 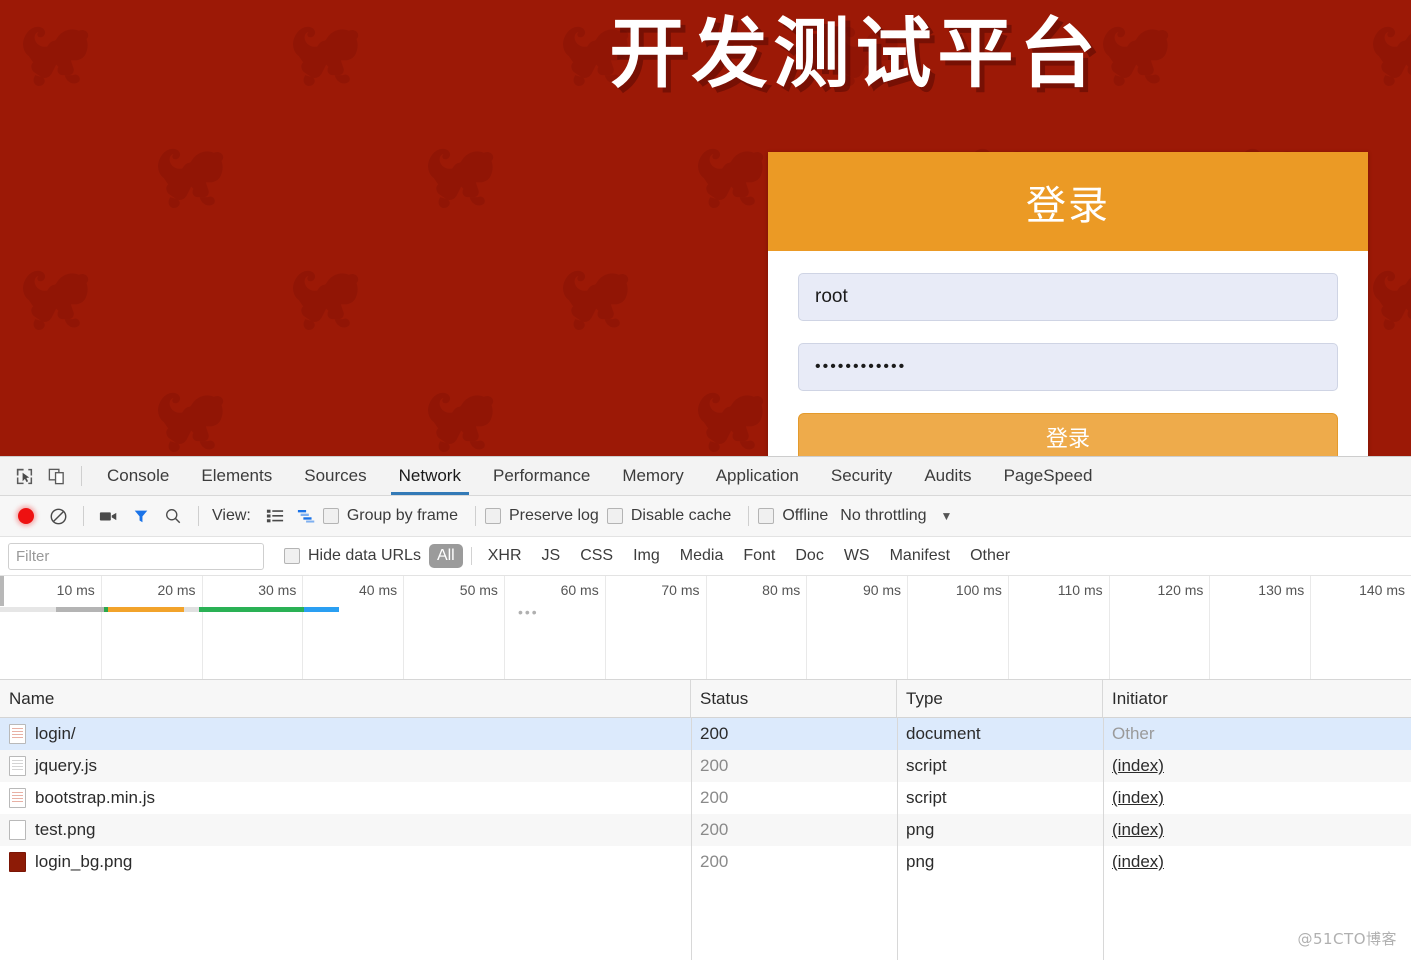 What do you see at coordinates (173, 516) in the screenshot?
I see `search-icon` at bounding box center [173, 516].